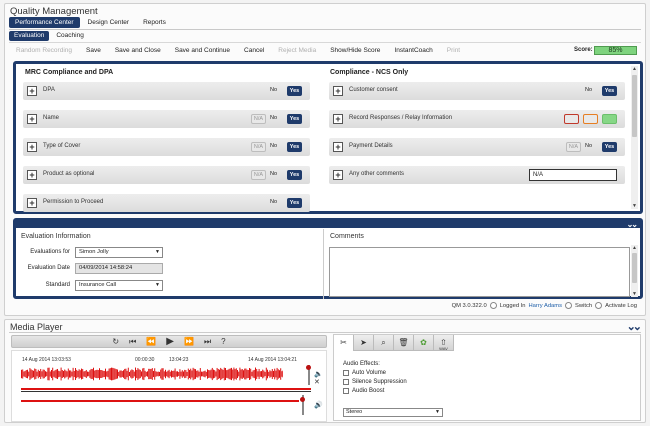 The width and height of the screenshot is (650, 426). I want to click on show-hide-score-button: Show/Hide Score, so click(355, 50).